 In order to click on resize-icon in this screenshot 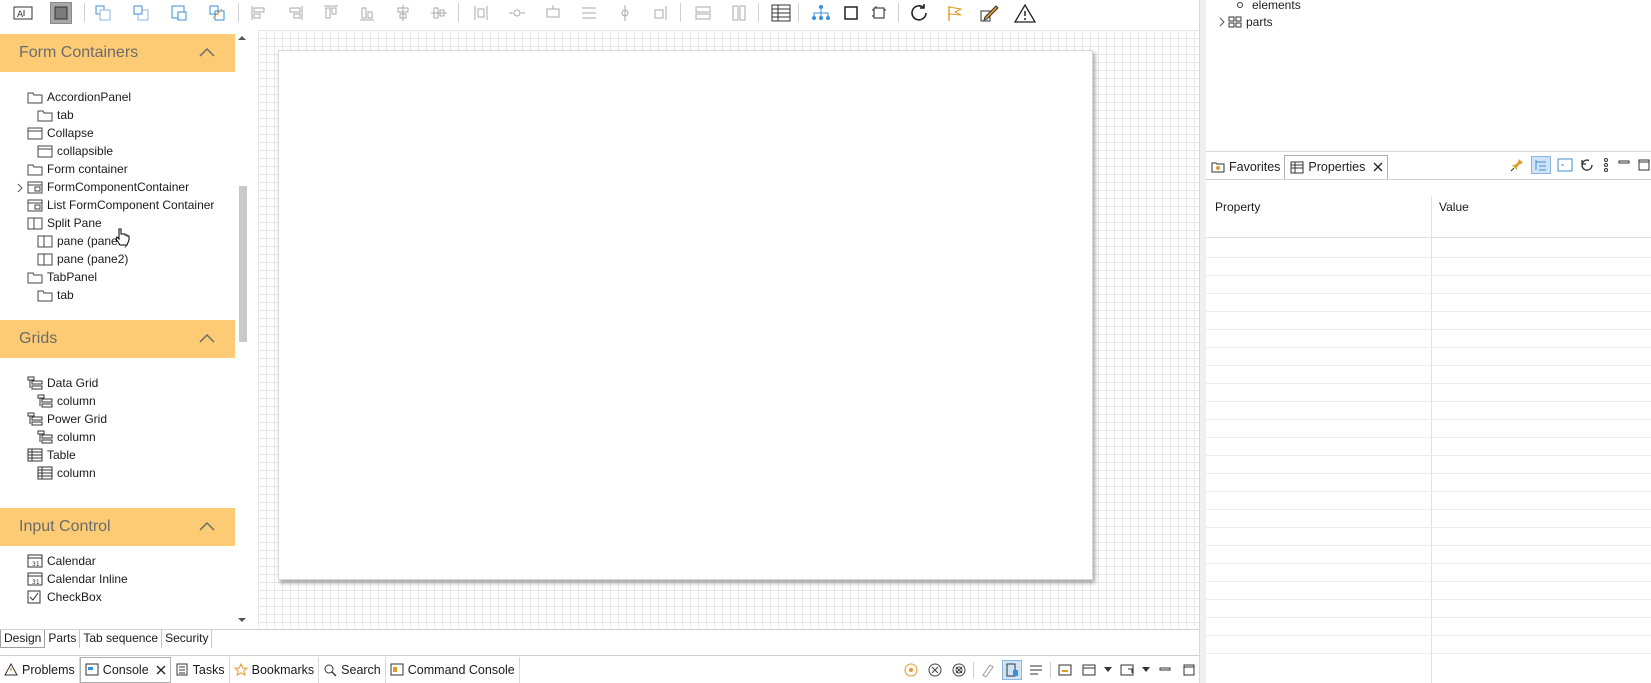, I will do `click(879, 13)`.